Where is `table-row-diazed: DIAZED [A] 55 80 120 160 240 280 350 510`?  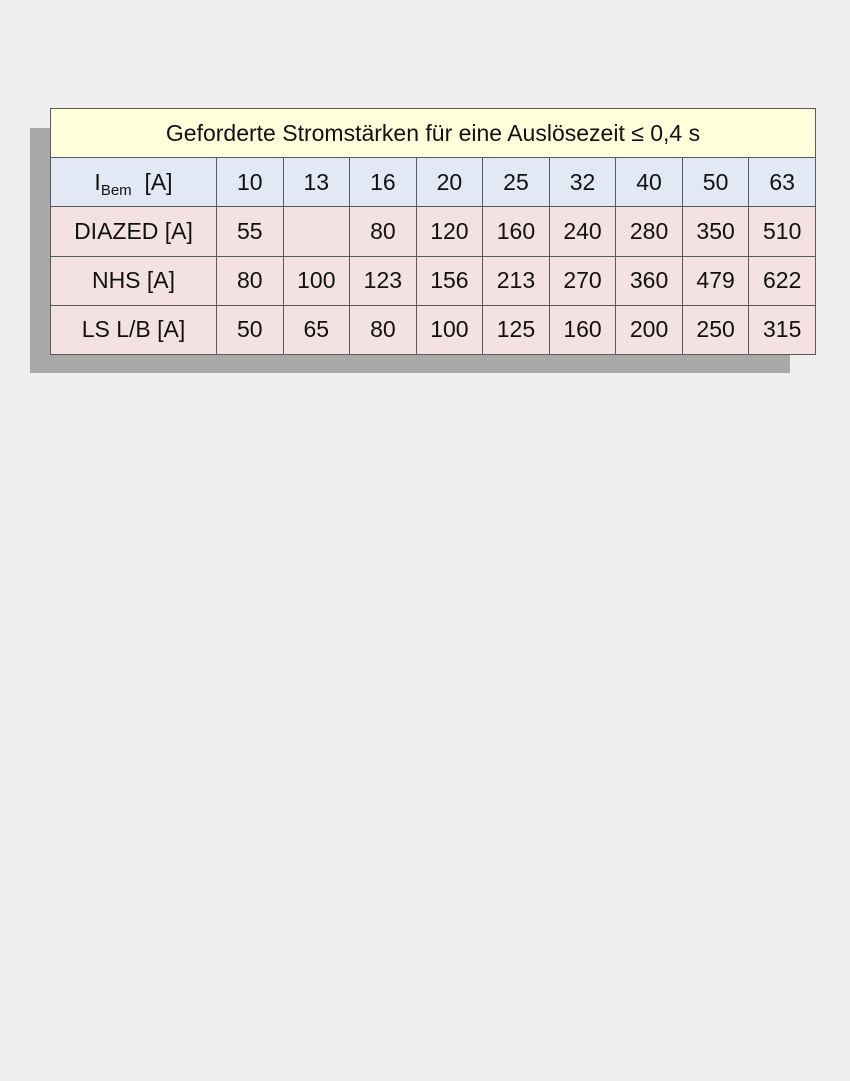 table-row-diazed: DIAZED [A] 55 80 120 160 240 280 350 510 is located at coordinates (433, 231).